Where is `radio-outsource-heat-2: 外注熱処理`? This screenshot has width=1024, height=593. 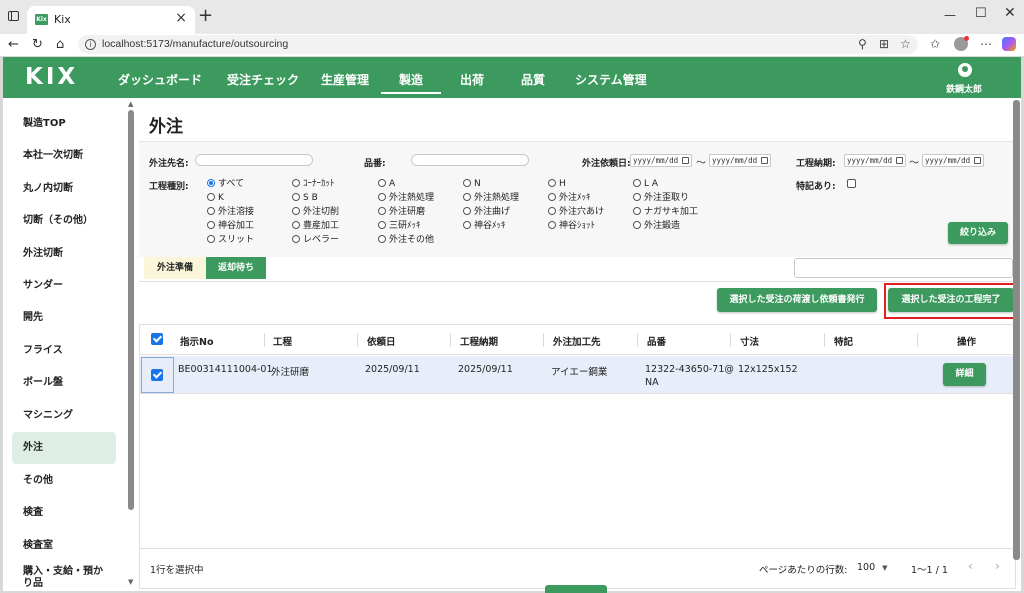
radio-outsource-heat-2: 外注熱処理 is located at coordinates (491, 198).